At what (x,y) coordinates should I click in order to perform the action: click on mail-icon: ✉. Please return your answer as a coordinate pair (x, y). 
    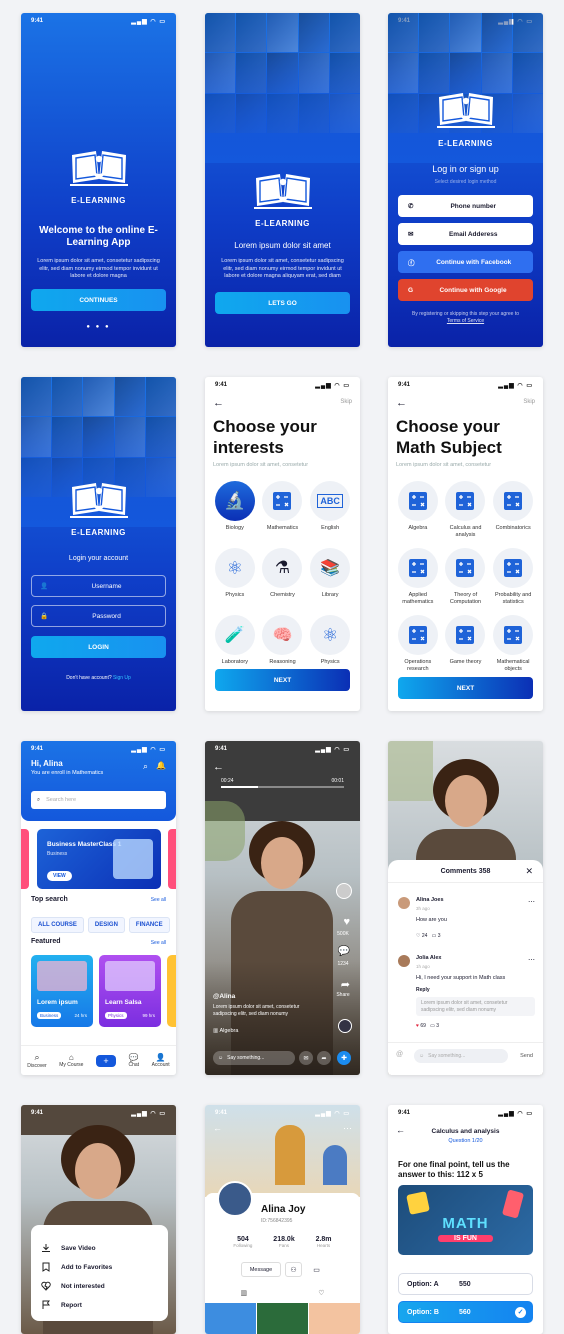
    Looking at the image, I should click on (306, 1058).